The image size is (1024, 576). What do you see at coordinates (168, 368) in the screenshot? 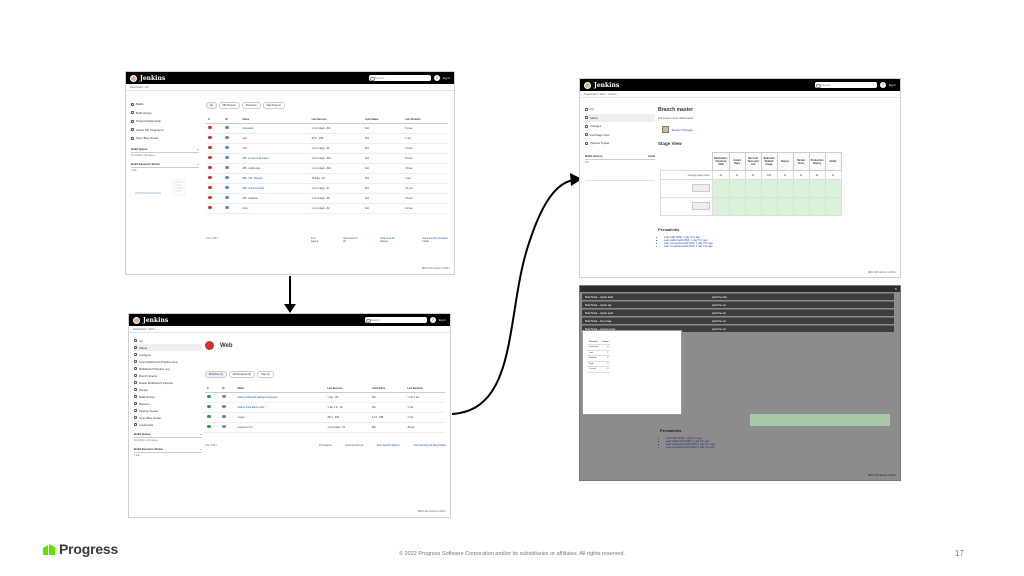
I see `sidebar-item-log: Multibranch Pipeline Log` at bounding box center [168, 368].